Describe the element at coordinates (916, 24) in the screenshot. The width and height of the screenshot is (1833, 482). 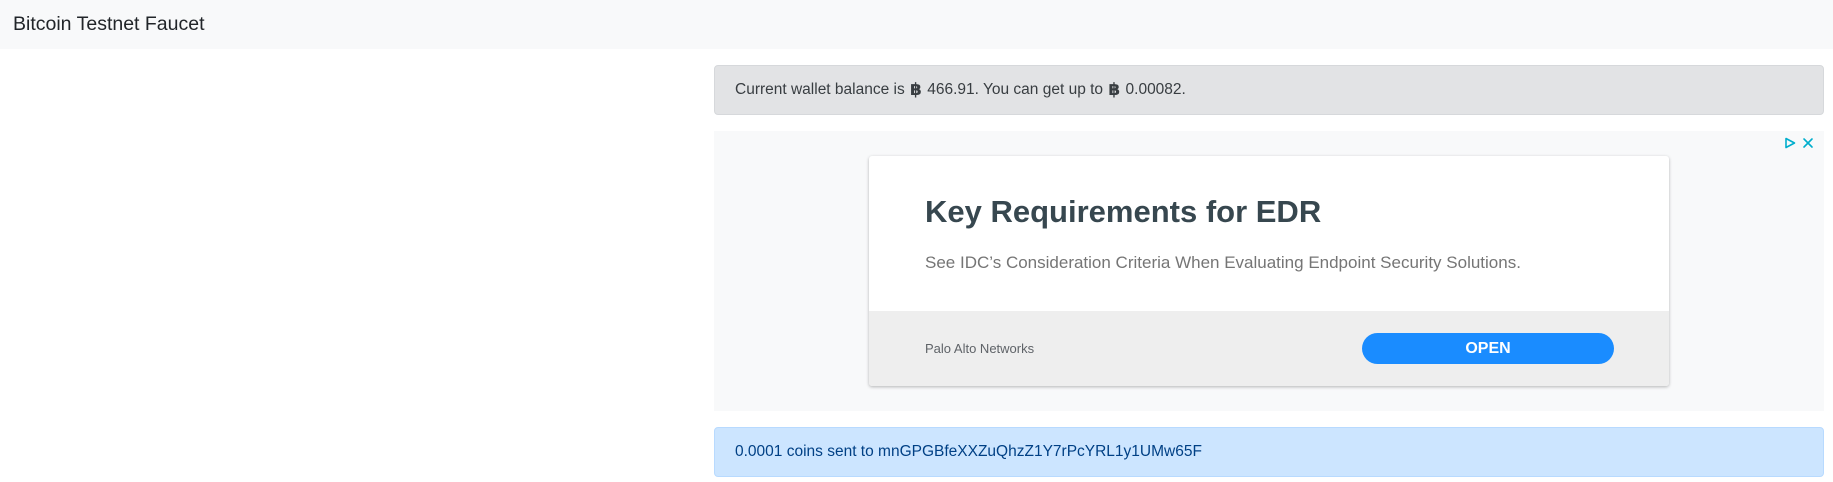
I see `navbar: Bitcoin Testnet Faucet` at that location.